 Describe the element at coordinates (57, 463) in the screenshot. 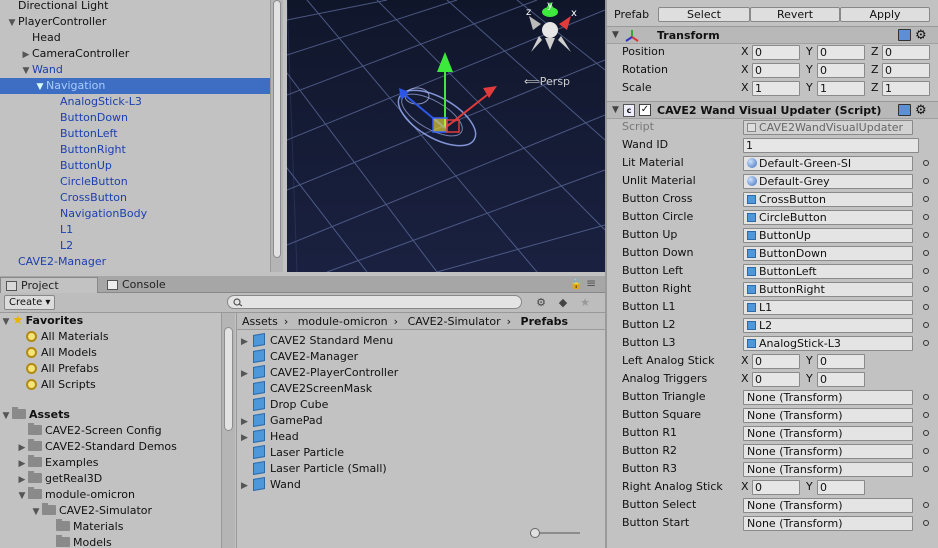

I see `asset-folder-item: ▶ Examples` at that location.